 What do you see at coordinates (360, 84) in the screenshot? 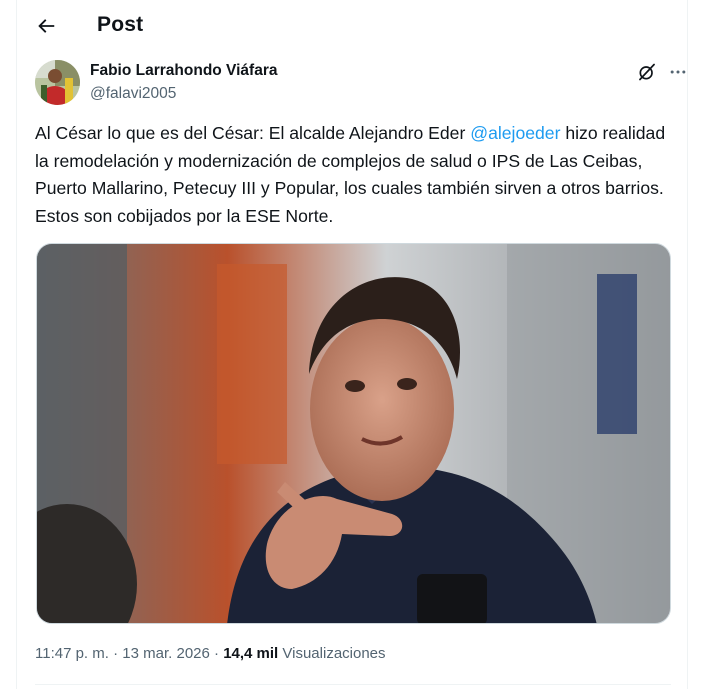
I see `author-row: Fabio Larrahondo Viáfara @falavi2005` at bounding box center [360, 84].